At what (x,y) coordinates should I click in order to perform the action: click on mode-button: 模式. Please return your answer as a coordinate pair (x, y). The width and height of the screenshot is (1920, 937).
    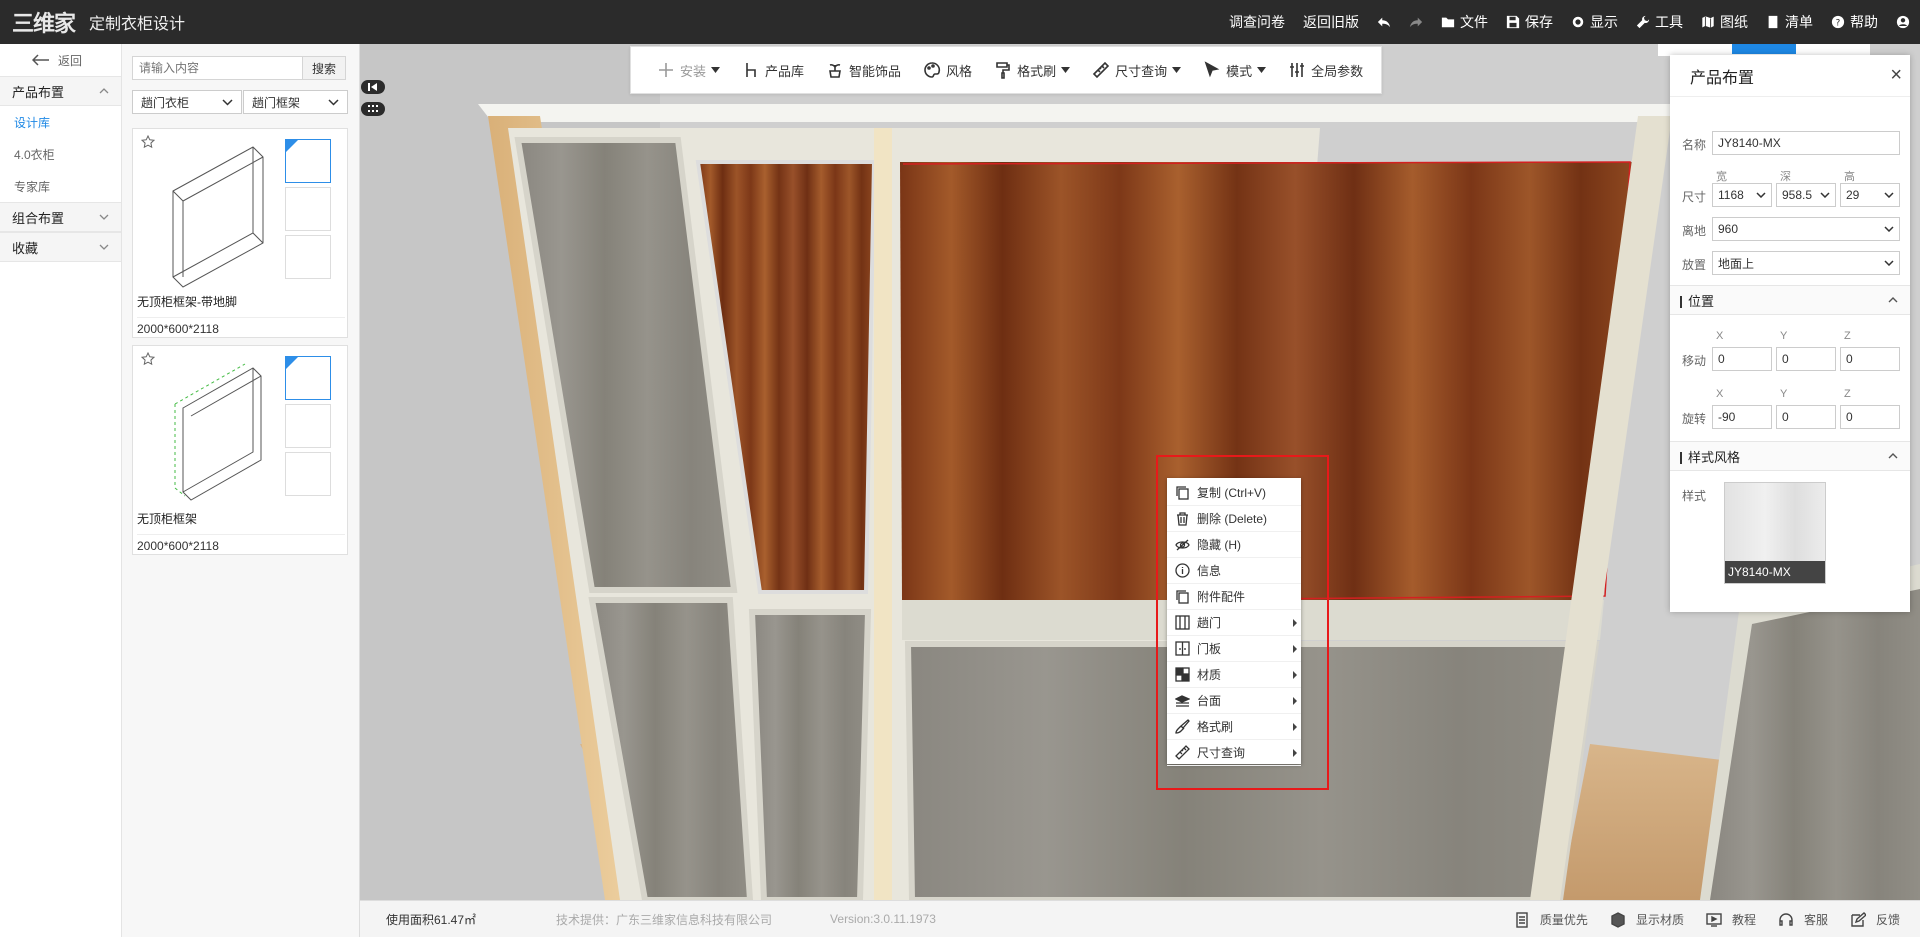
    Looking at the image, I should click on (1235, 70).